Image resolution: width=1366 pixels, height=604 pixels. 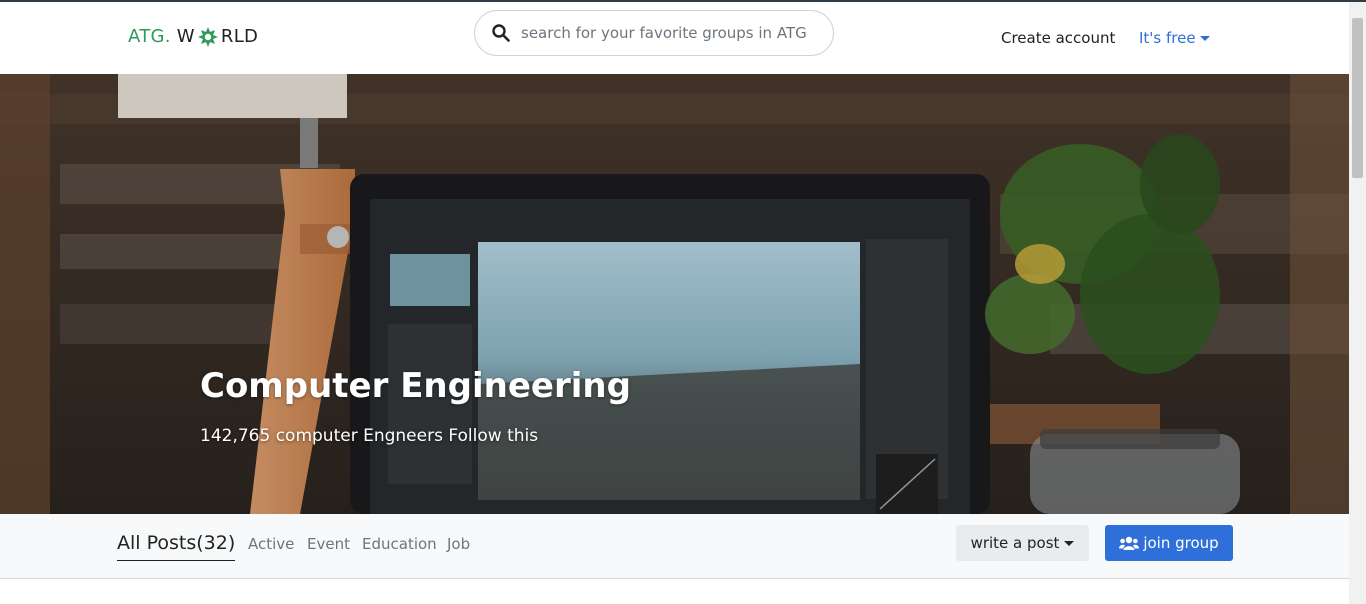 What do you see at coordinates (415, 386) in the screenshot?
I see `group-title: Computer Engineering` at bounding box center [415, 386].